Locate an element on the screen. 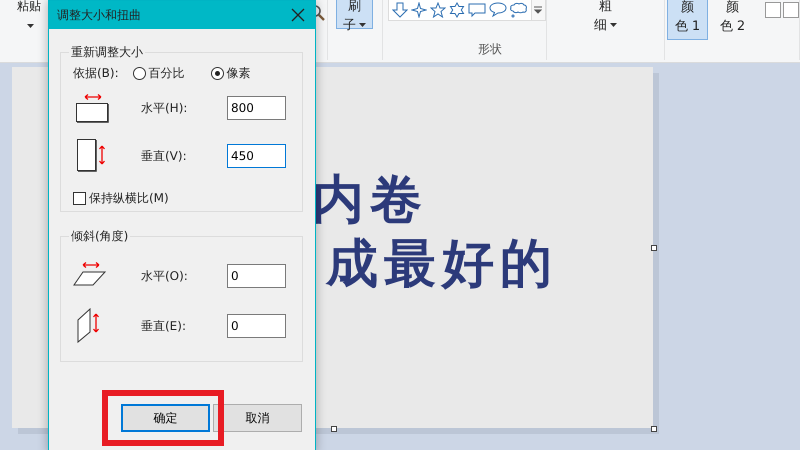  input-field: 800 is located at coordinates (256, 108).